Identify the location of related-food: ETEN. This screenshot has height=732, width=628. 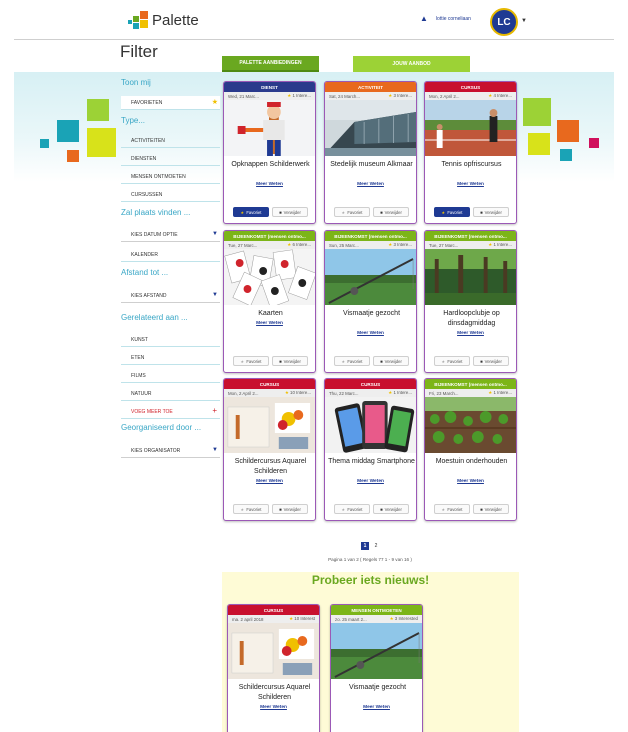
(170, 358).